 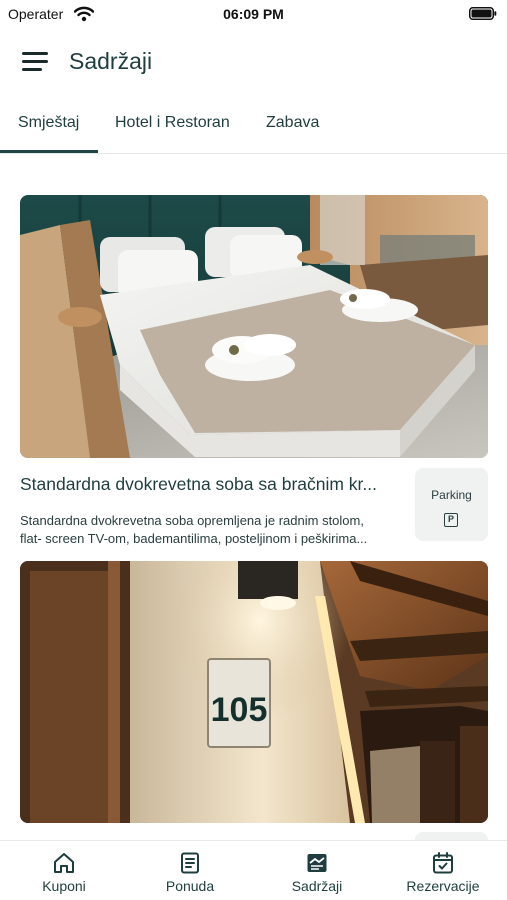 I want to click on tab-smjestaj: Smještaj, so click(x=48, y=123).